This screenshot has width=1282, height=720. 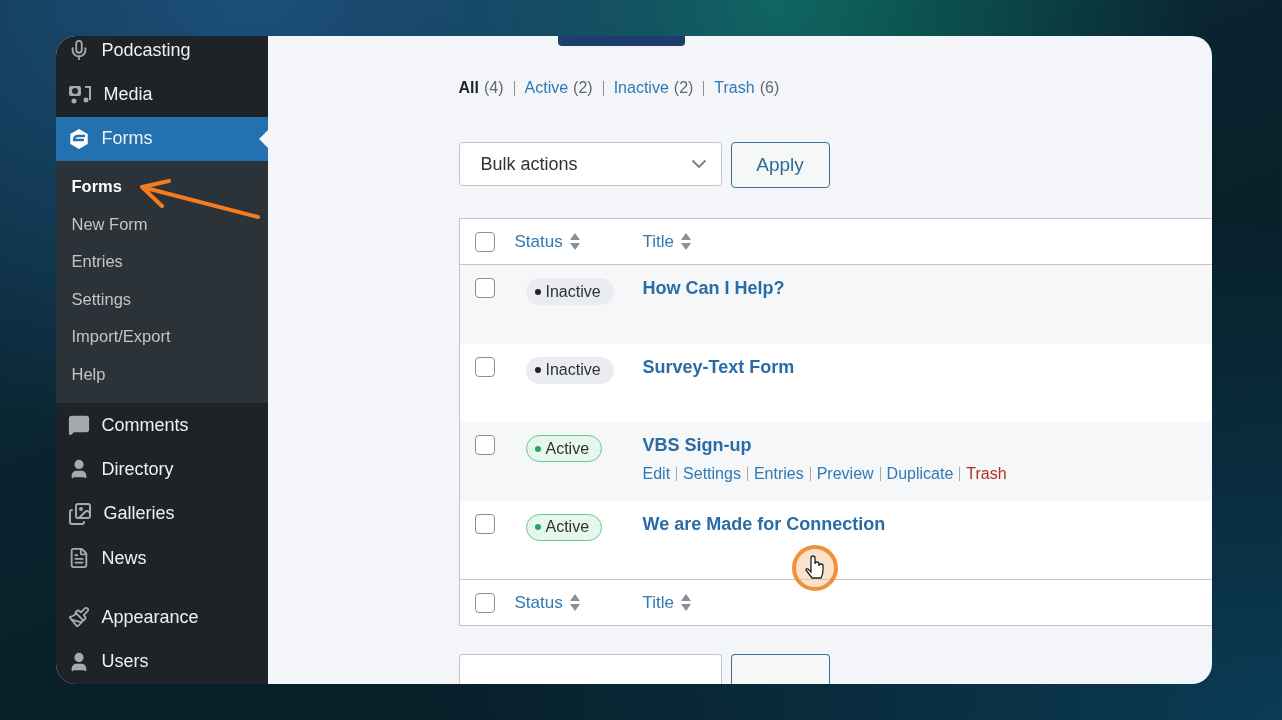 What do you see at coordinates (778, 474) in the screenshot?
I see `row-action-link: Entries` at bounding box center [778, 474].